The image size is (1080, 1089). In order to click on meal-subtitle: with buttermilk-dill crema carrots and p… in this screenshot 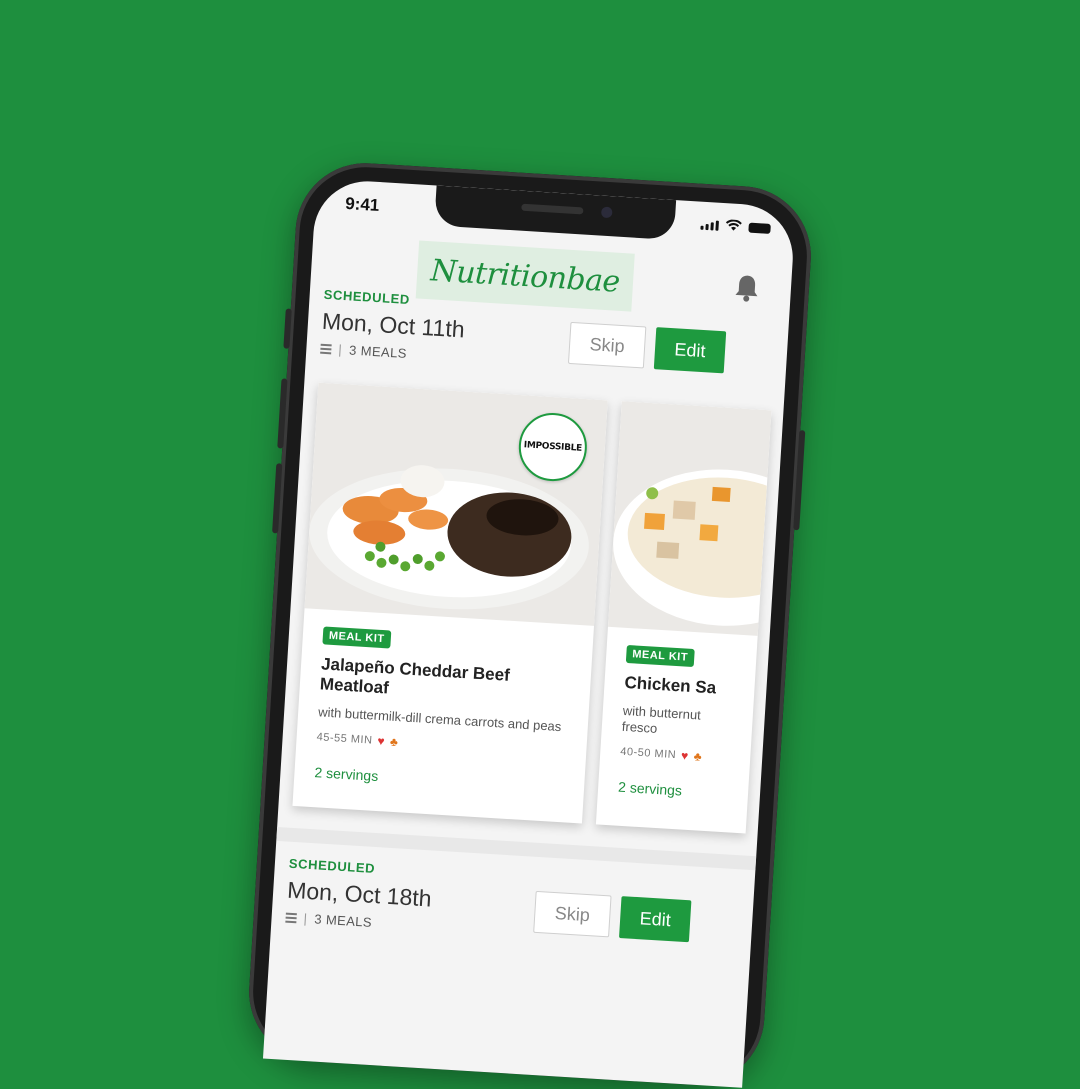, I will do `click(439, 719)`.